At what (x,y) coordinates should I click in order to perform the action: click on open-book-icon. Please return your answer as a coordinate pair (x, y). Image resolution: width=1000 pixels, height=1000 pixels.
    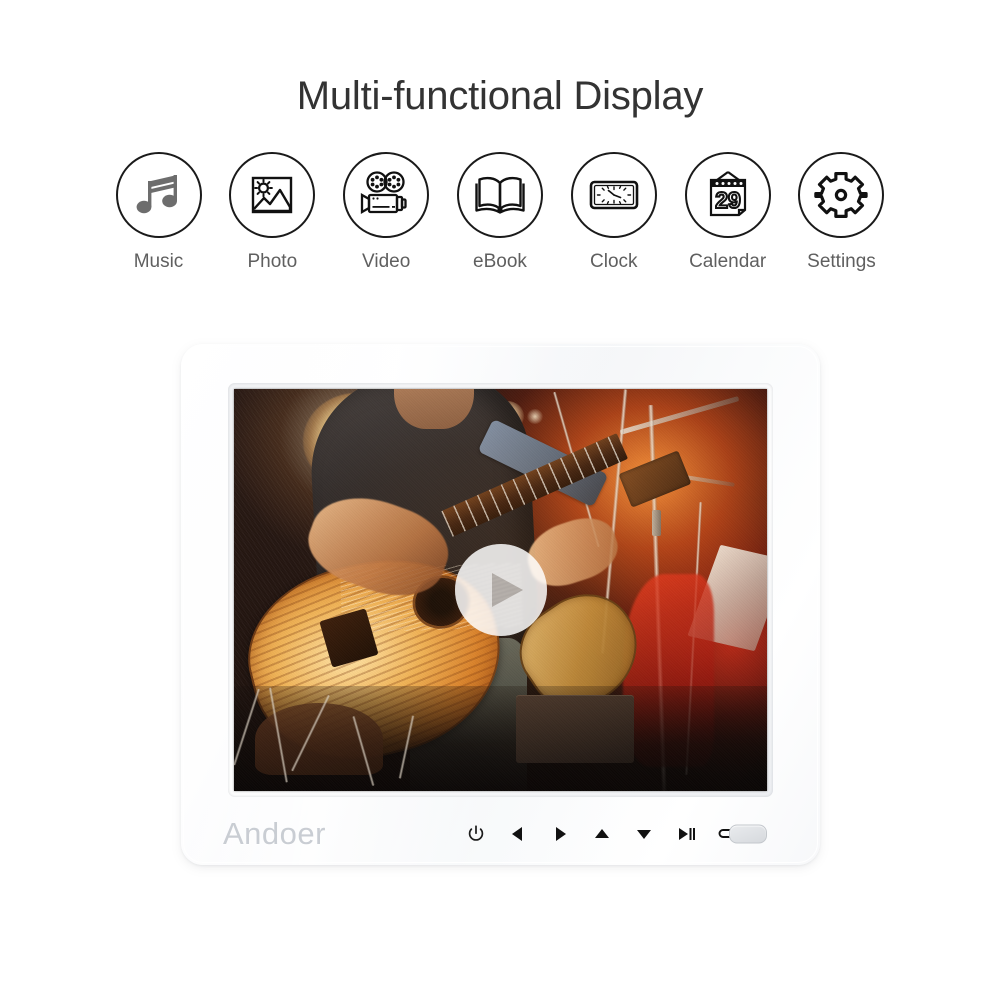
    Looking at the image, I should click on (500, 195).